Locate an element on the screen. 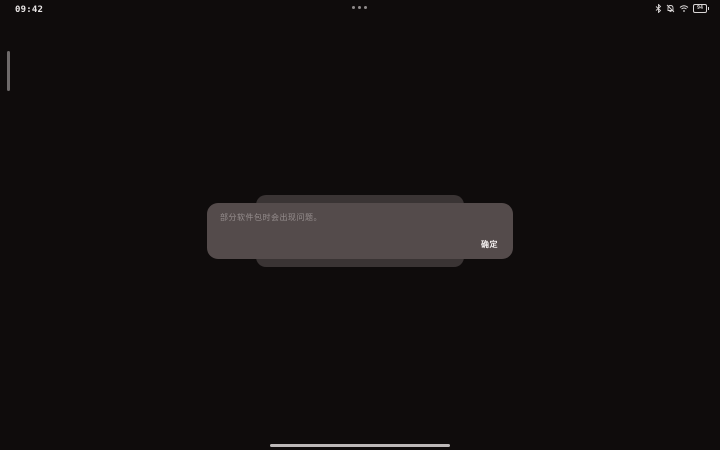 This screenshot has height=450, width=720. home-indicator is located at coordinates (360, 445).